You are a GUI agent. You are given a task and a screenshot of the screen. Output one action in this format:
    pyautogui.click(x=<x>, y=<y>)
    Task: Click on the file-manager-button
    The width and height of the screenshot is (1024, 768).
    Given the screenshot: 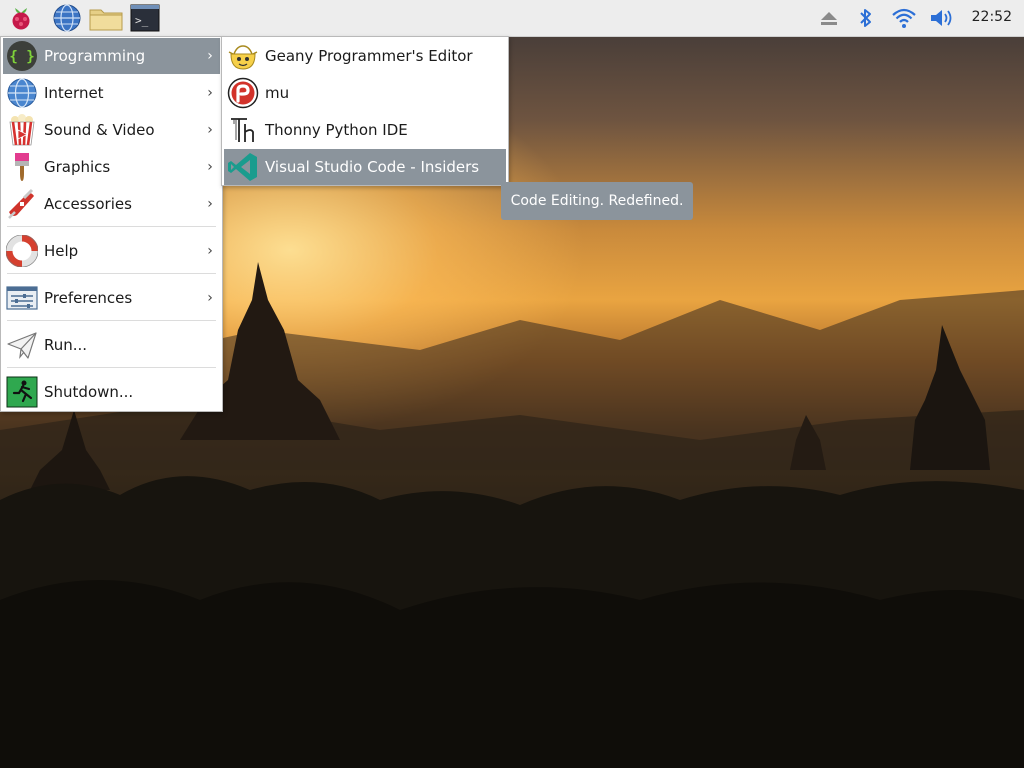 What is the action you would take?
    pyautogui.click(x=106, y=18)
    